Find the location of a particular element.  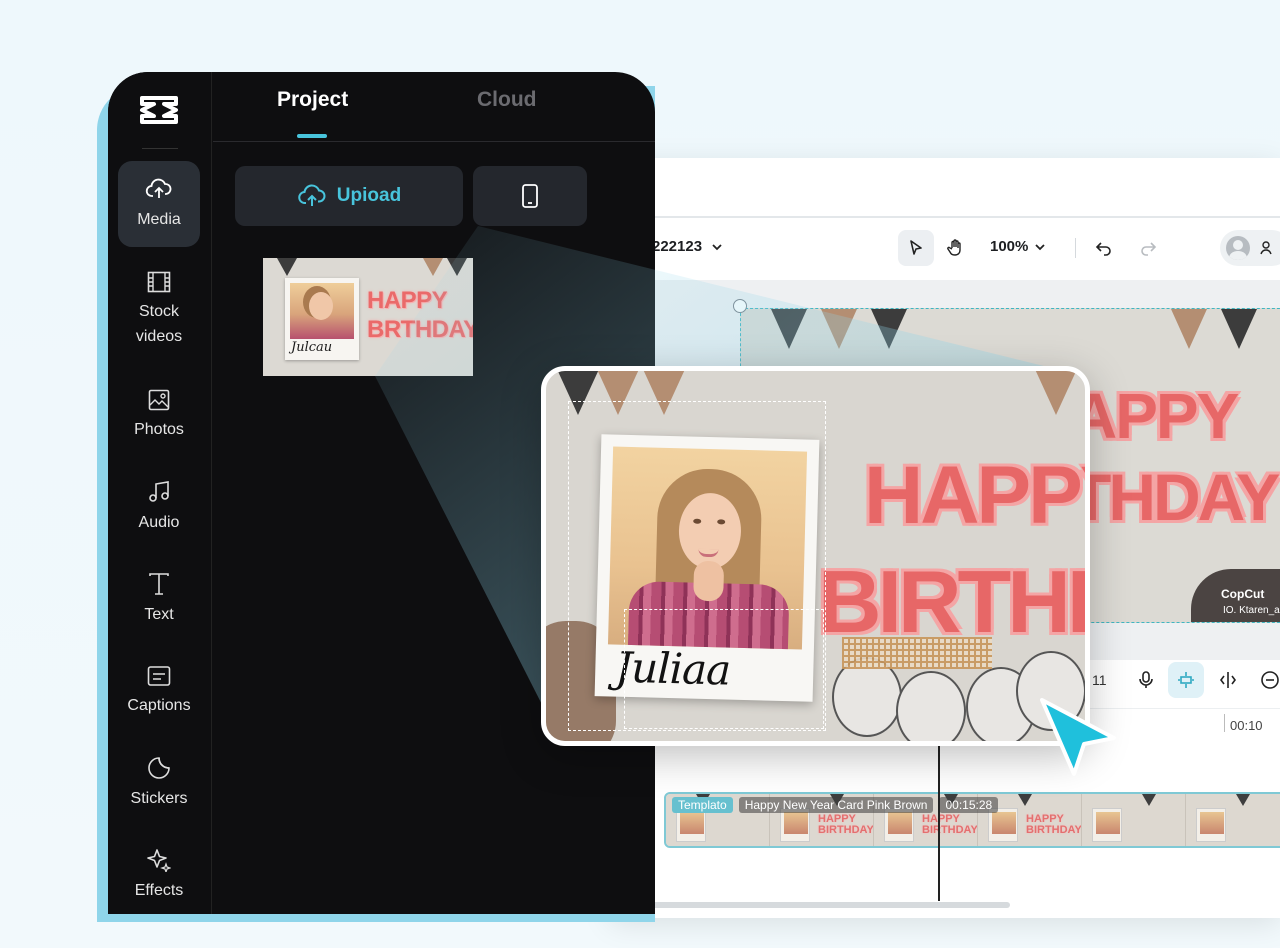

sidebar-item-text: Text is located at coordinates (159, 599).